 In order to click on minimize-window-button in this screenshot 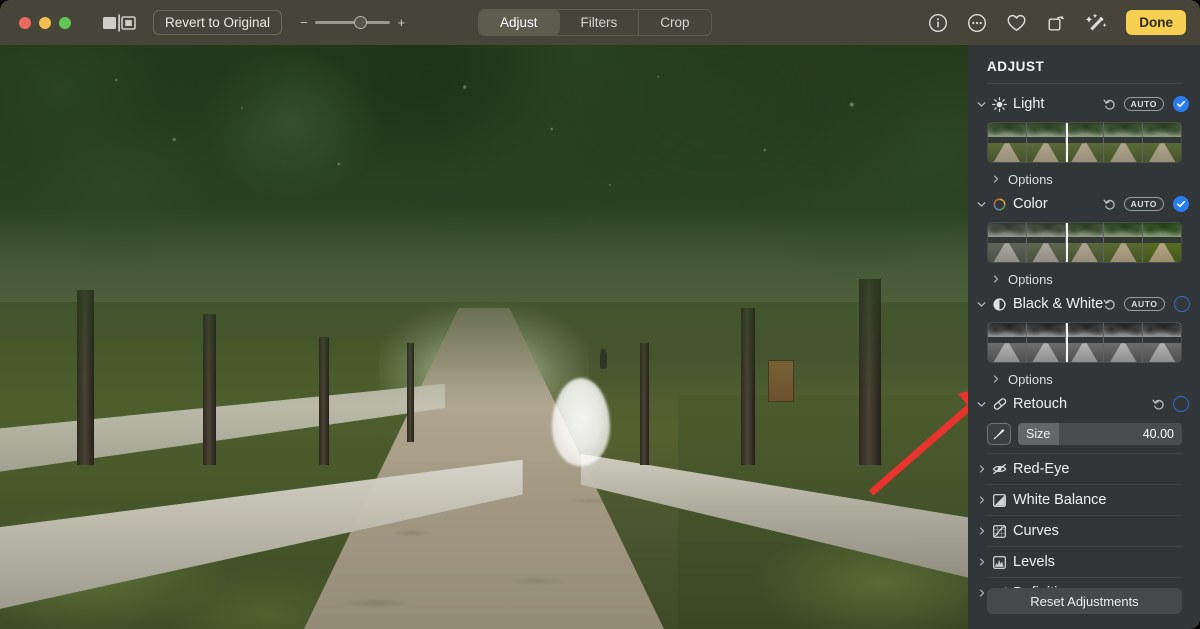, I will do `click(45, 22)`.